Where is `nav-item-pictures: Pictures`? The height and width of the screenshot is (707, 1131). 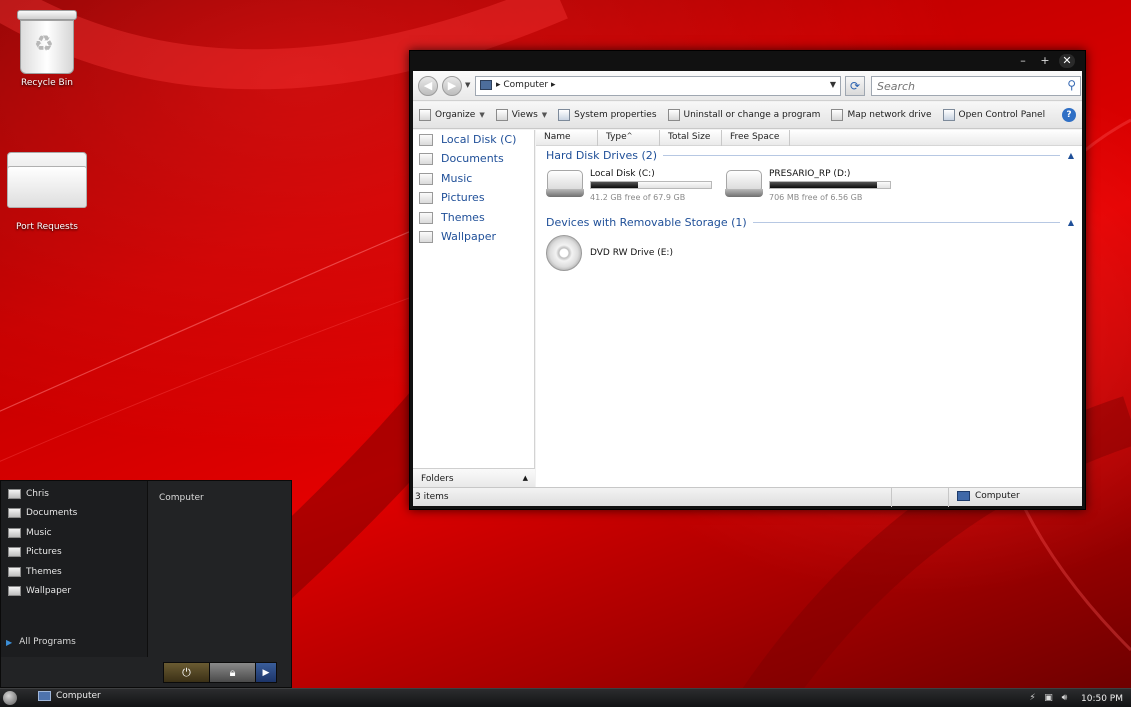
nav-item-pictures: Pictures is located at coordinates (452, 197).